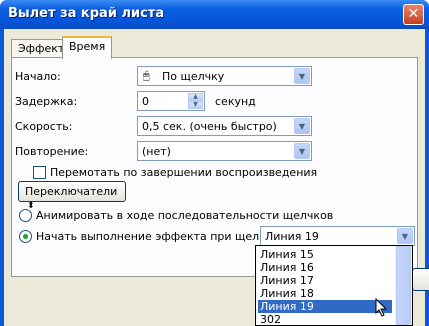 This screenshot has height=326, width=429. I want to click on list-item: Линия 17, so click(325, 280).